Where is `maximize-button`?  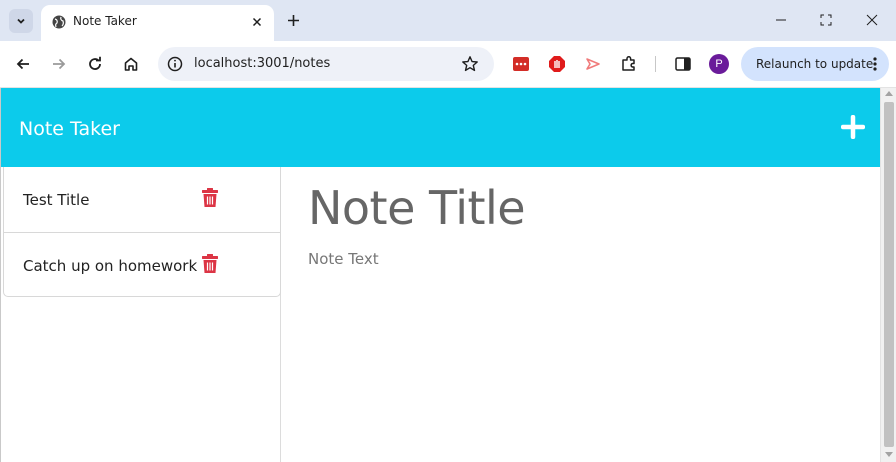
maximize-button is located at coordinates (826, 20).